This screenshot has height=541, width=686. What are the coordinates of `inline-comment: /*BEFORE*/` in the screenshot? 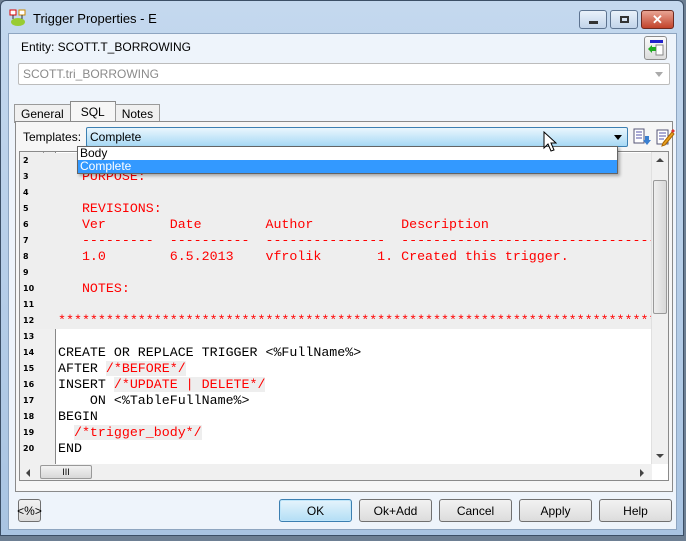 It's located at (145, 368).